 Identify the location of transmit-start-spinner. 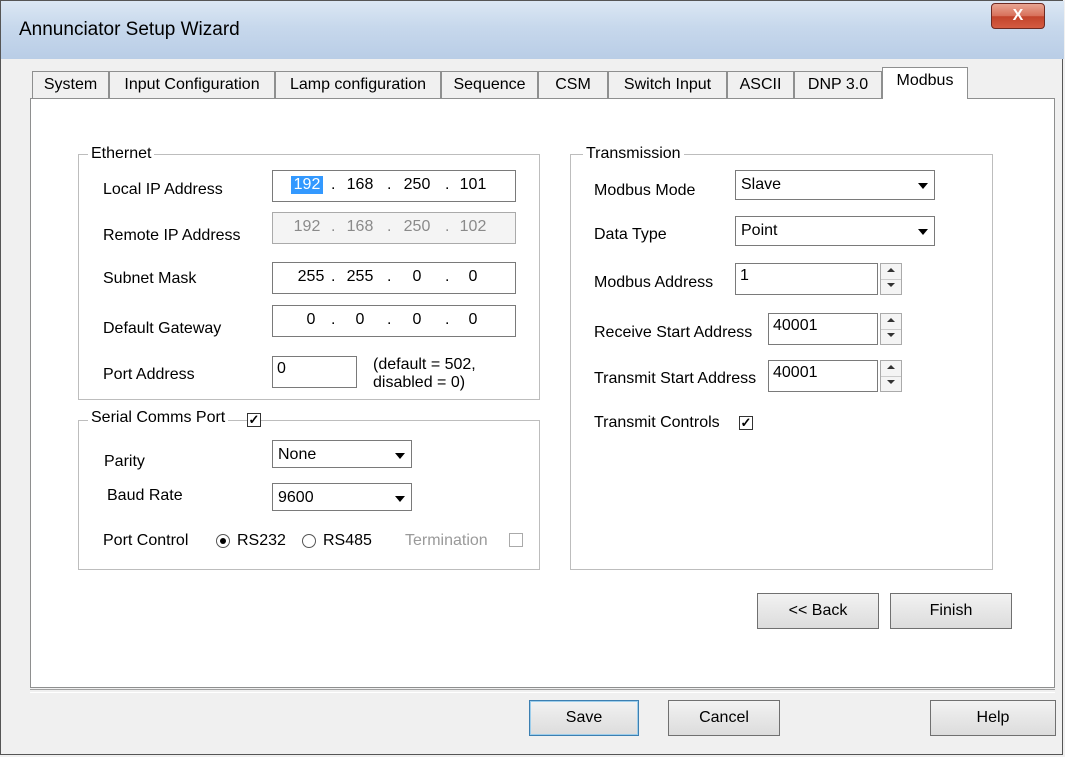
(891, 376).